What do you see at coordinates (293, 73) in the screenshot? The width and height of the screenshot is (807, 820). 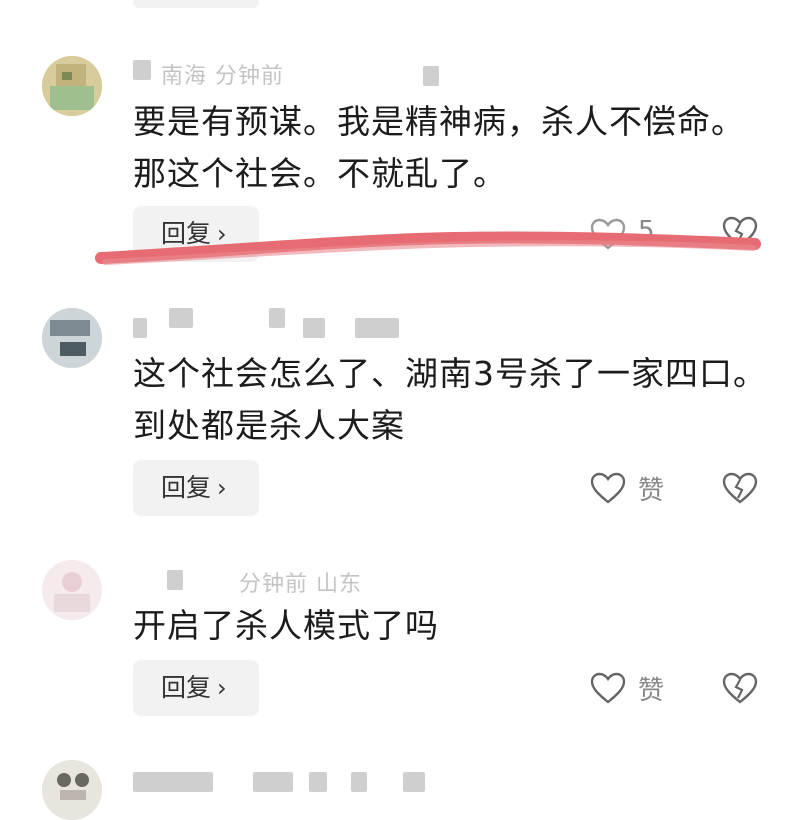 I see `comment-meta: 南海 分钟前` at bounding box center [293, 73].